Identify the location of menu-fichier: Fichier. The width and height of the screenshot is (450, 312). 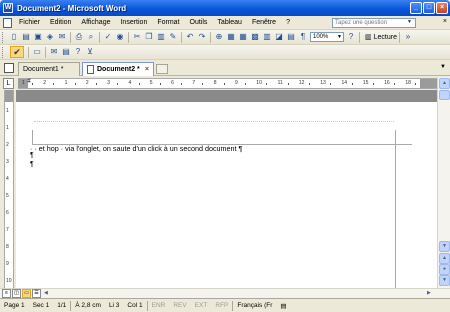
(29, 22).